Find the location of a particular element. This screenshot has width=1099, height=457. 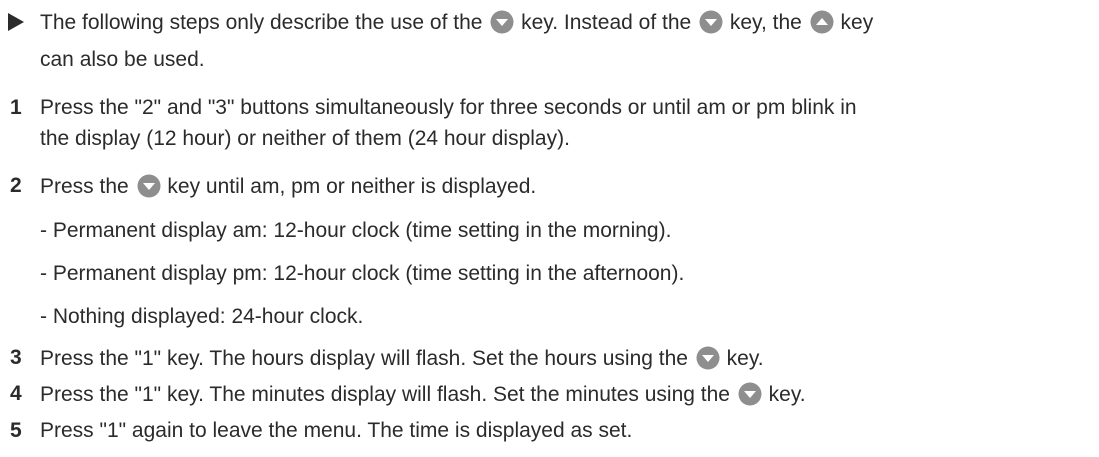

step-2-option: - Nothing displayed: 24-hour clock. is located at coordinates (202, 316).